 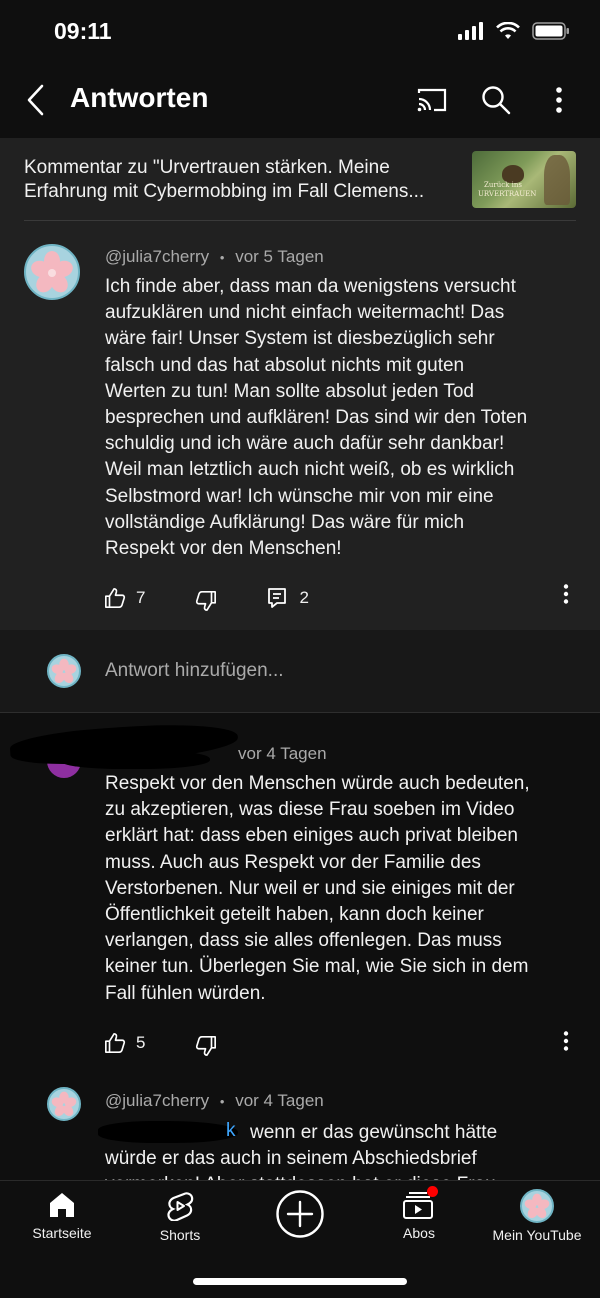 I want to click on battery-icon, so click(x=550, y=31).